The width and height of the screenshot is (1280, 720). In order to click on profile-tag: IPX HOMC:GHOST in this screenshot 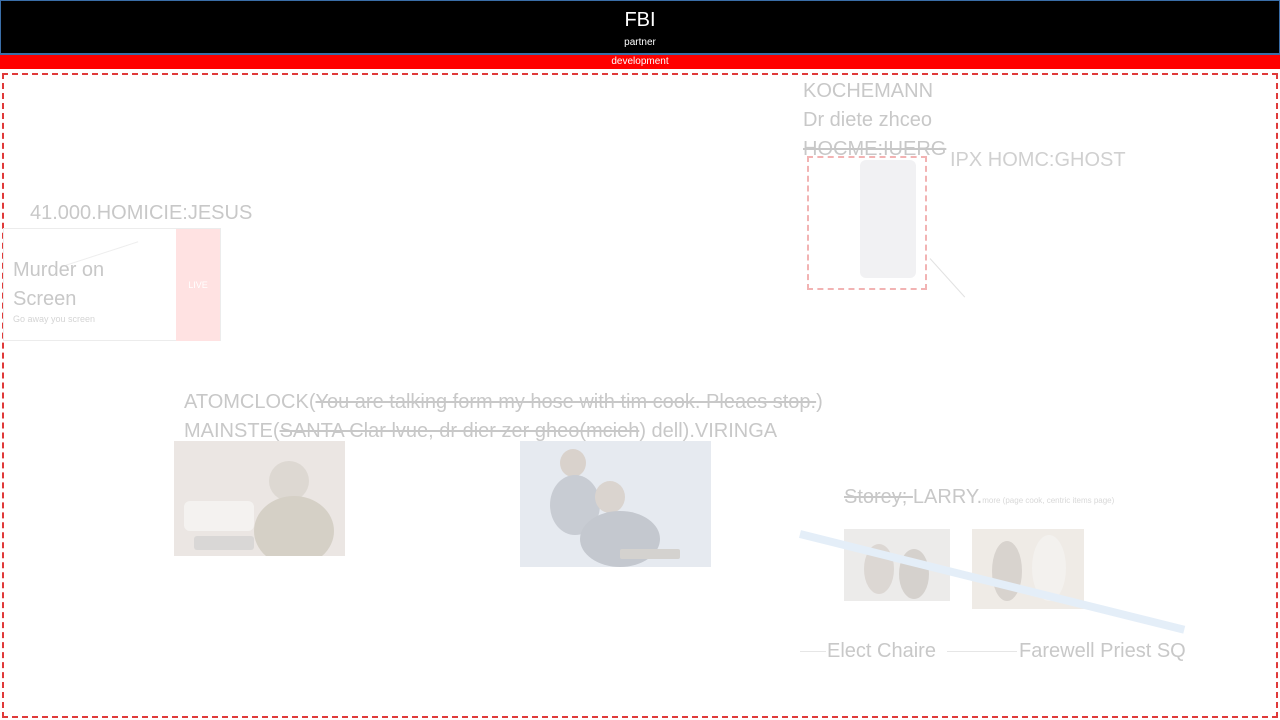, I will do `click(1038, 160)`.